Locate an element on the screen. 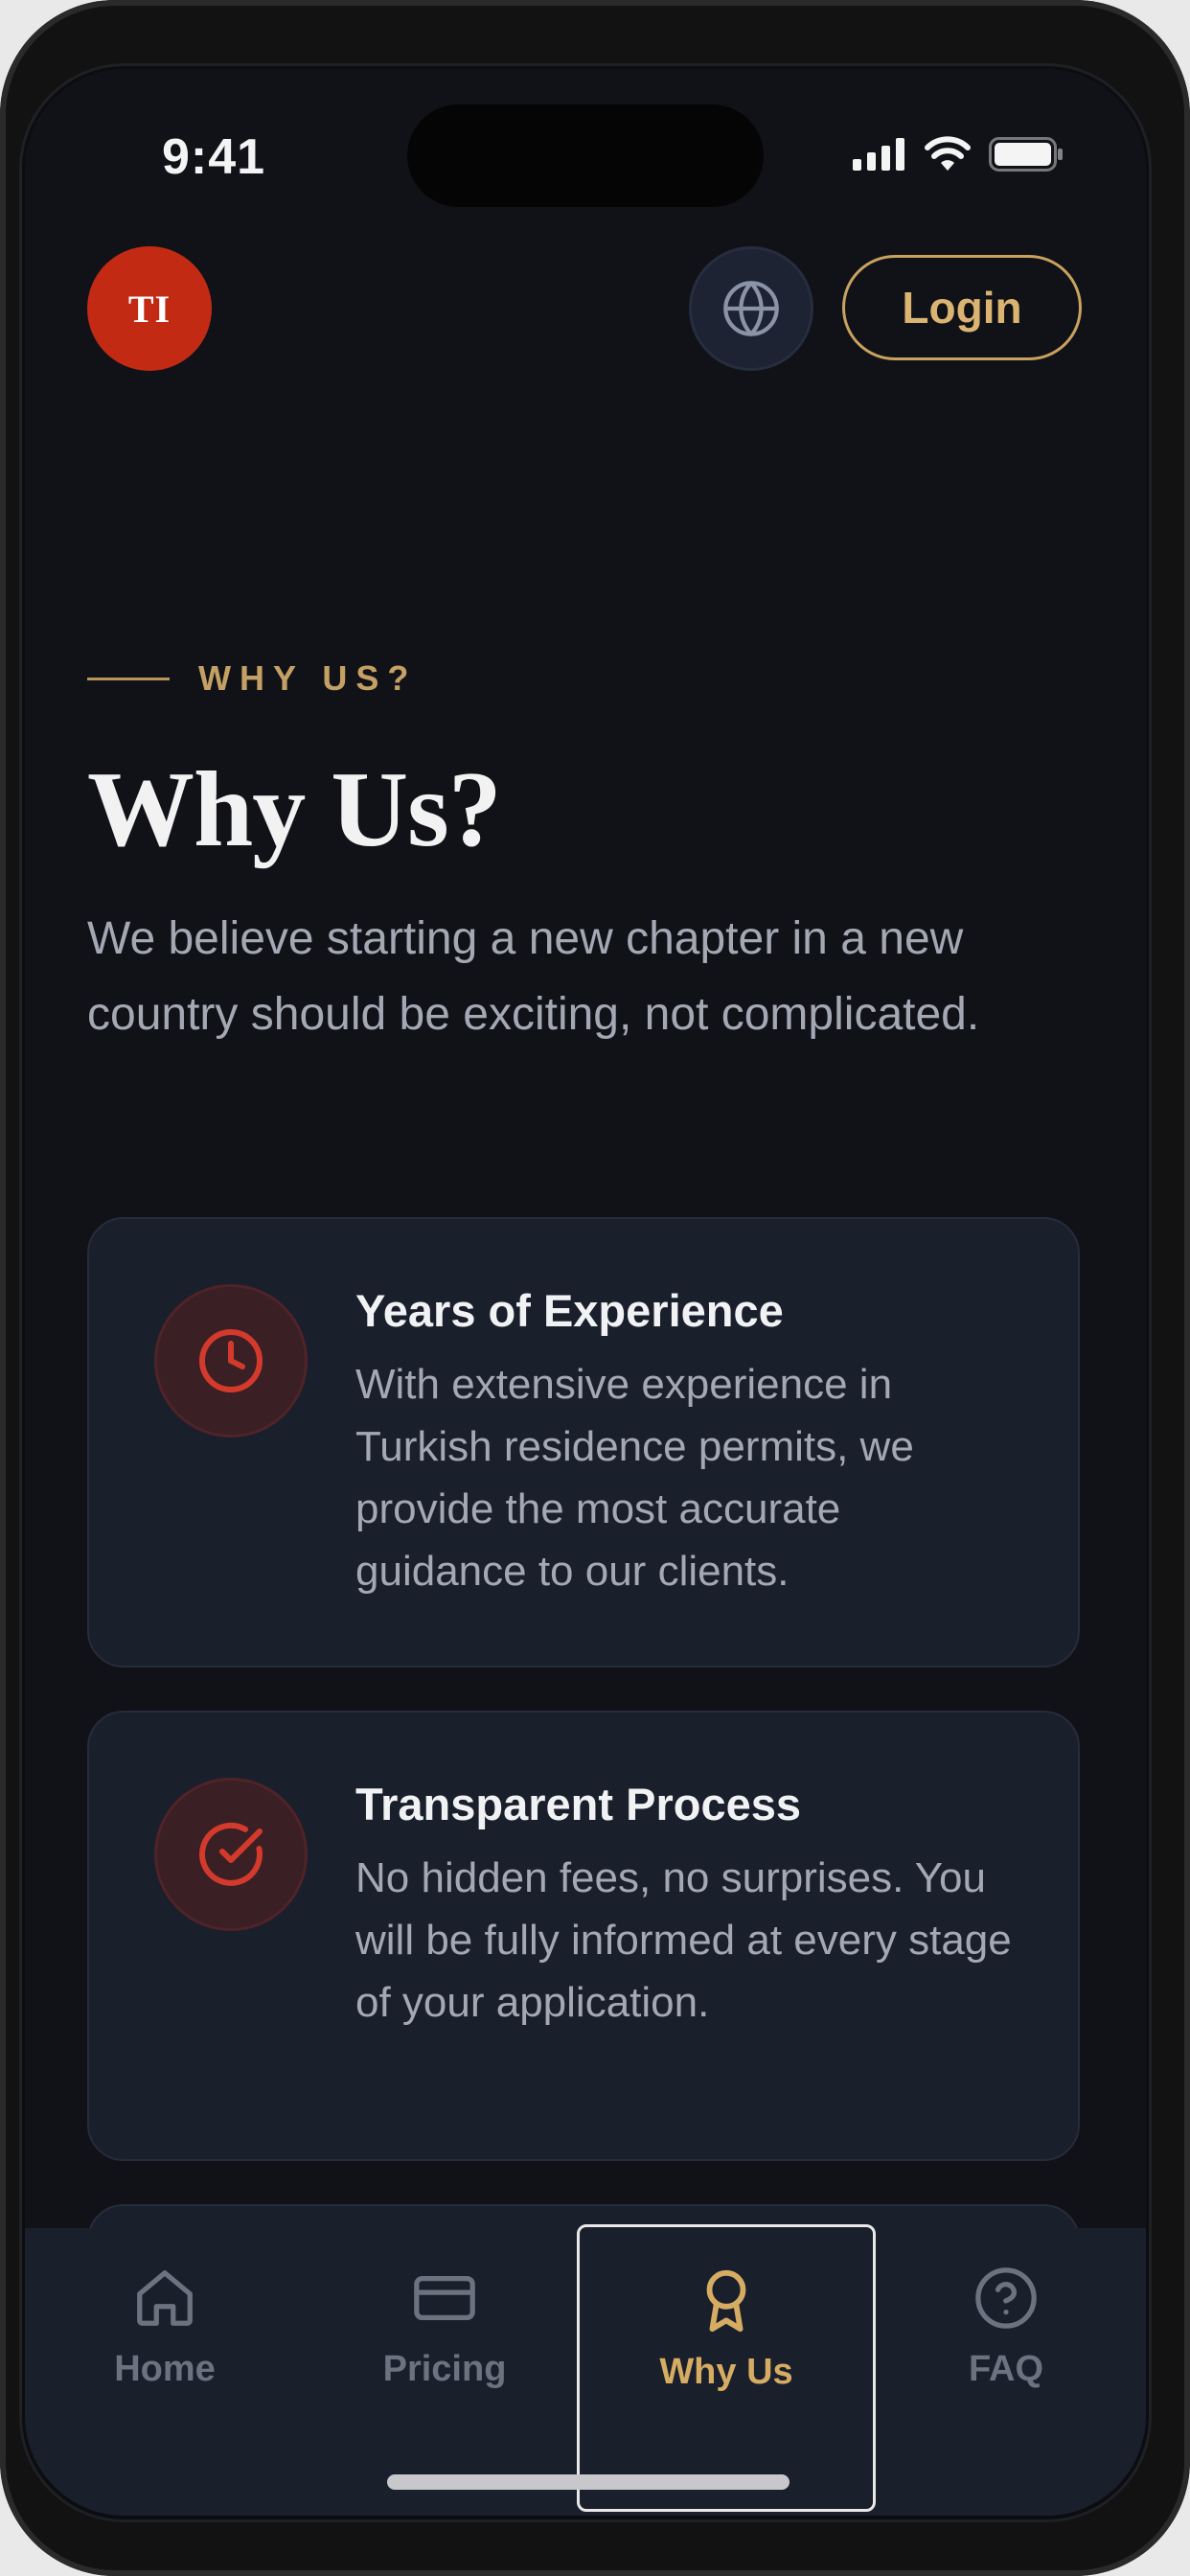  tab-why-us: Why Us is located at coordinates (727, 2368).